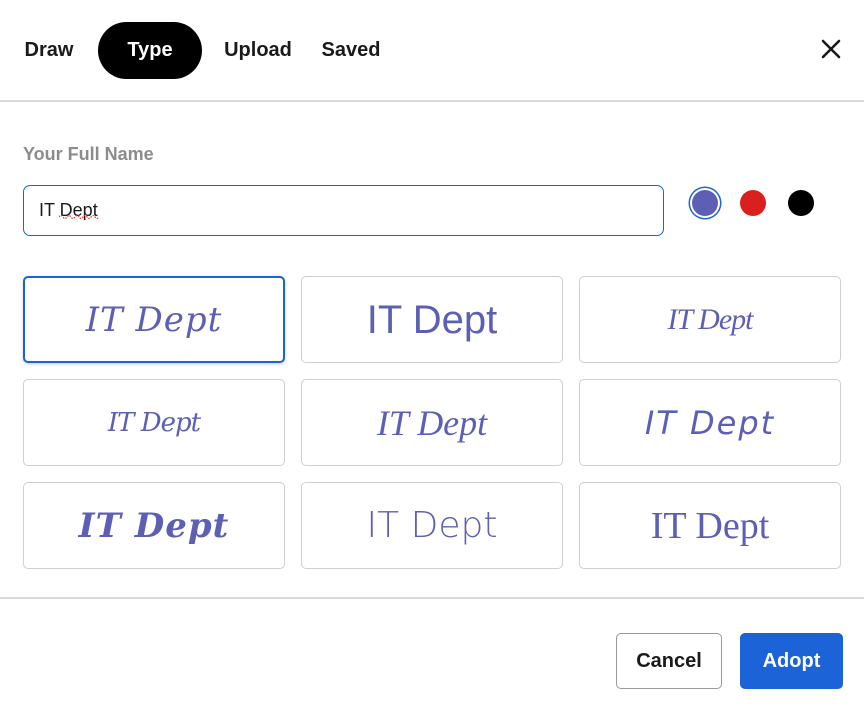 The height and width of the screenshot is (713, 864). I want to click on tab-bar: Draw Type Upload Saved, so click(432, 51).